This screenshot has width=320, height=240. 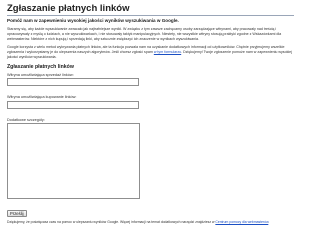 I want to click on buyer-site-input, so click(x=73, y=104).